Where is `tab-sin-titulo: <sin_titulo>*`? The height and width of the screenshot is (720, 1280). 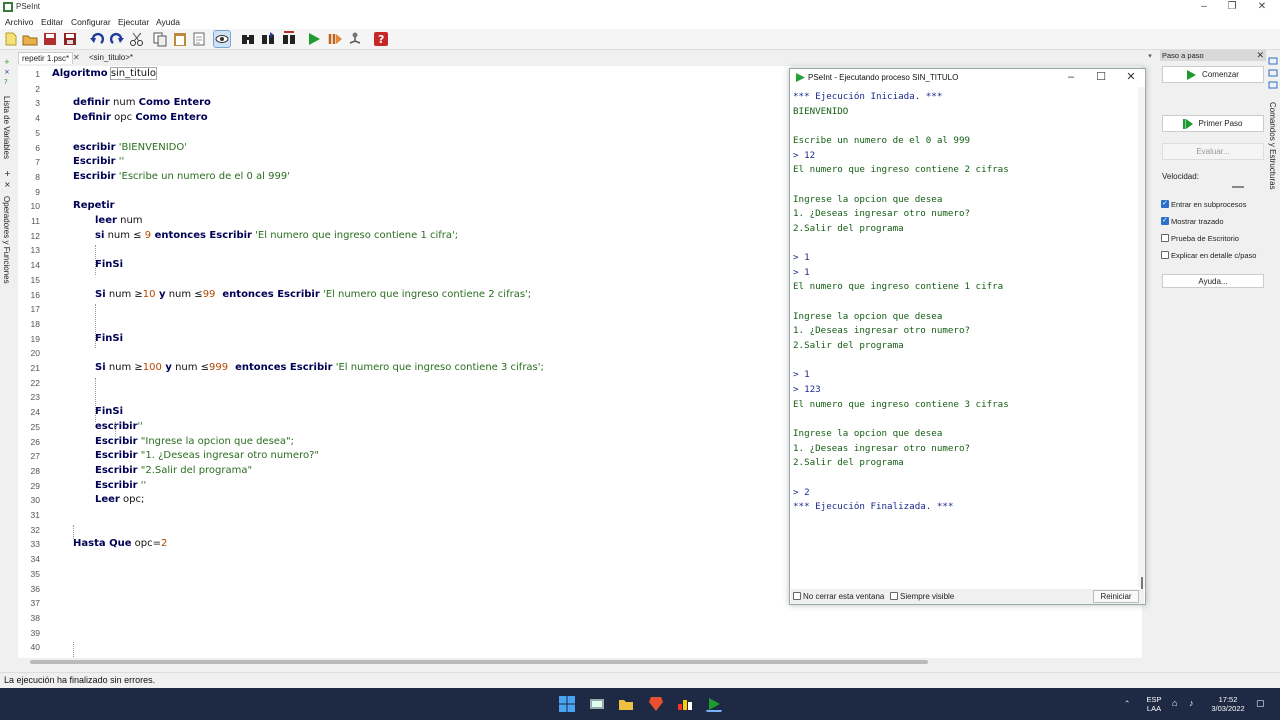 tab-sin-titulo: <sin_titulo>* is located at coordinates (111, 58).